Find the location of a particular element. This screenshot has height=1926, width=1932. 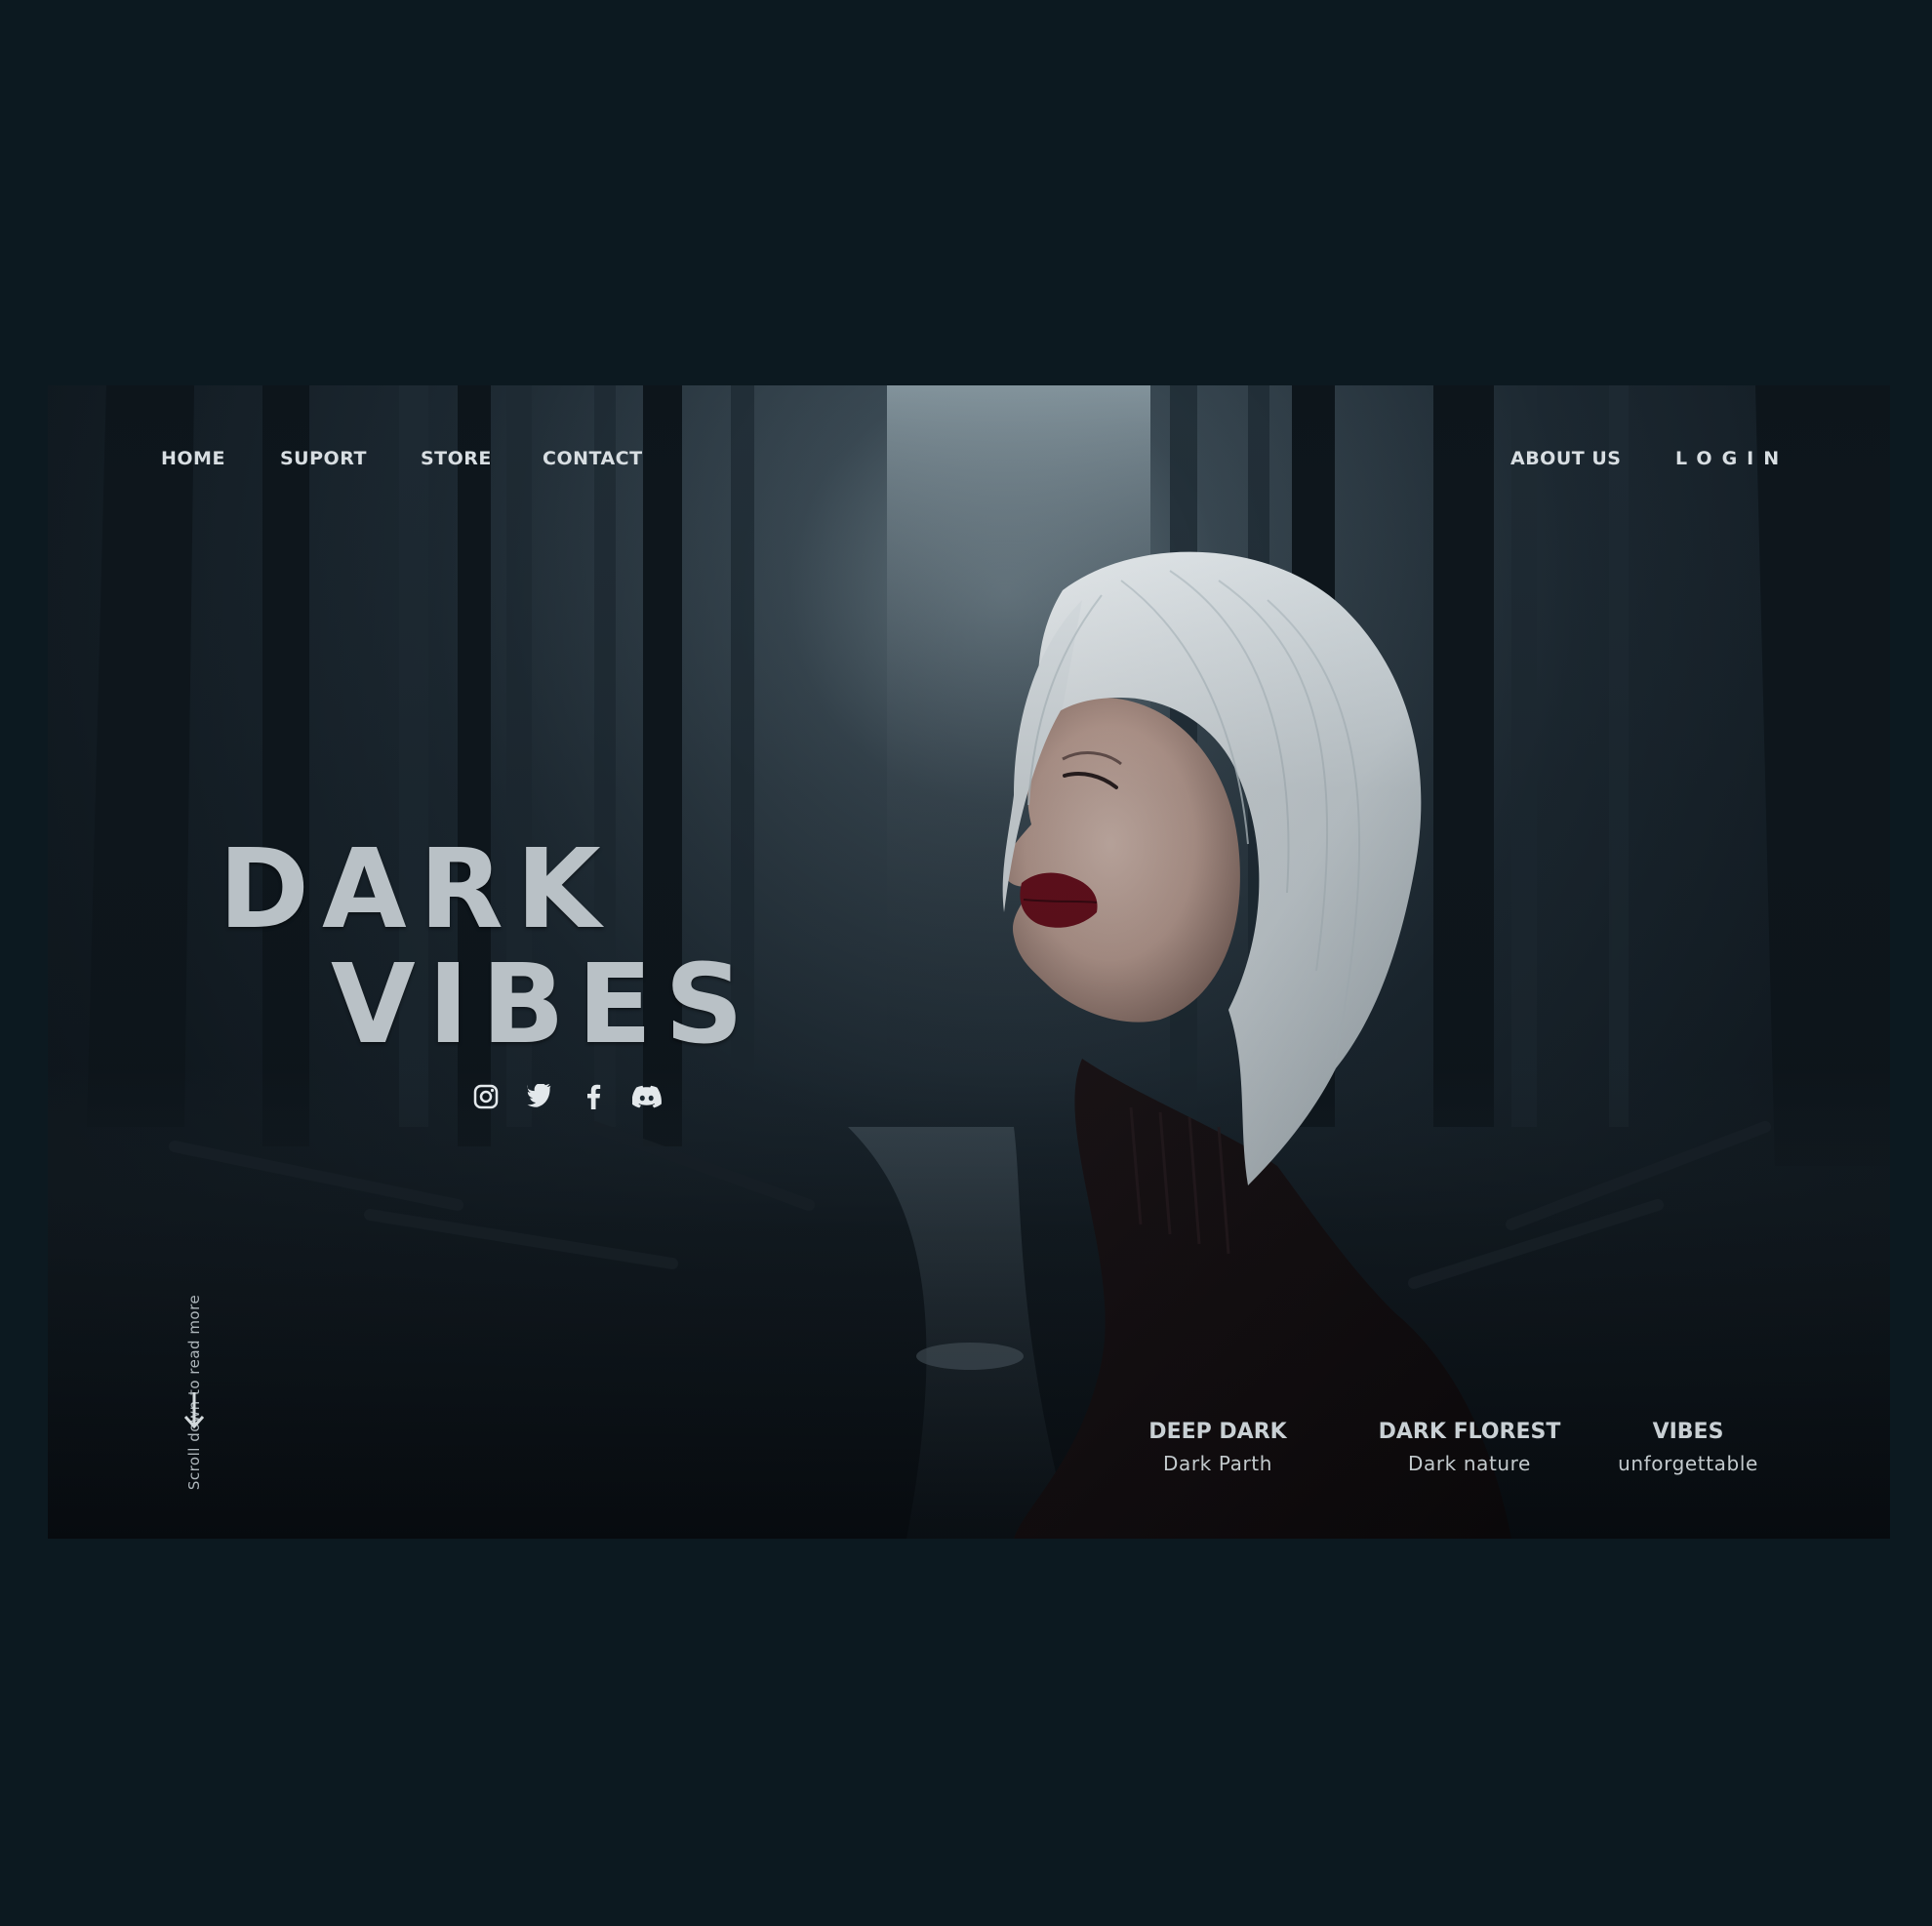

twitter-icon is located at coordinates (539, 1096).